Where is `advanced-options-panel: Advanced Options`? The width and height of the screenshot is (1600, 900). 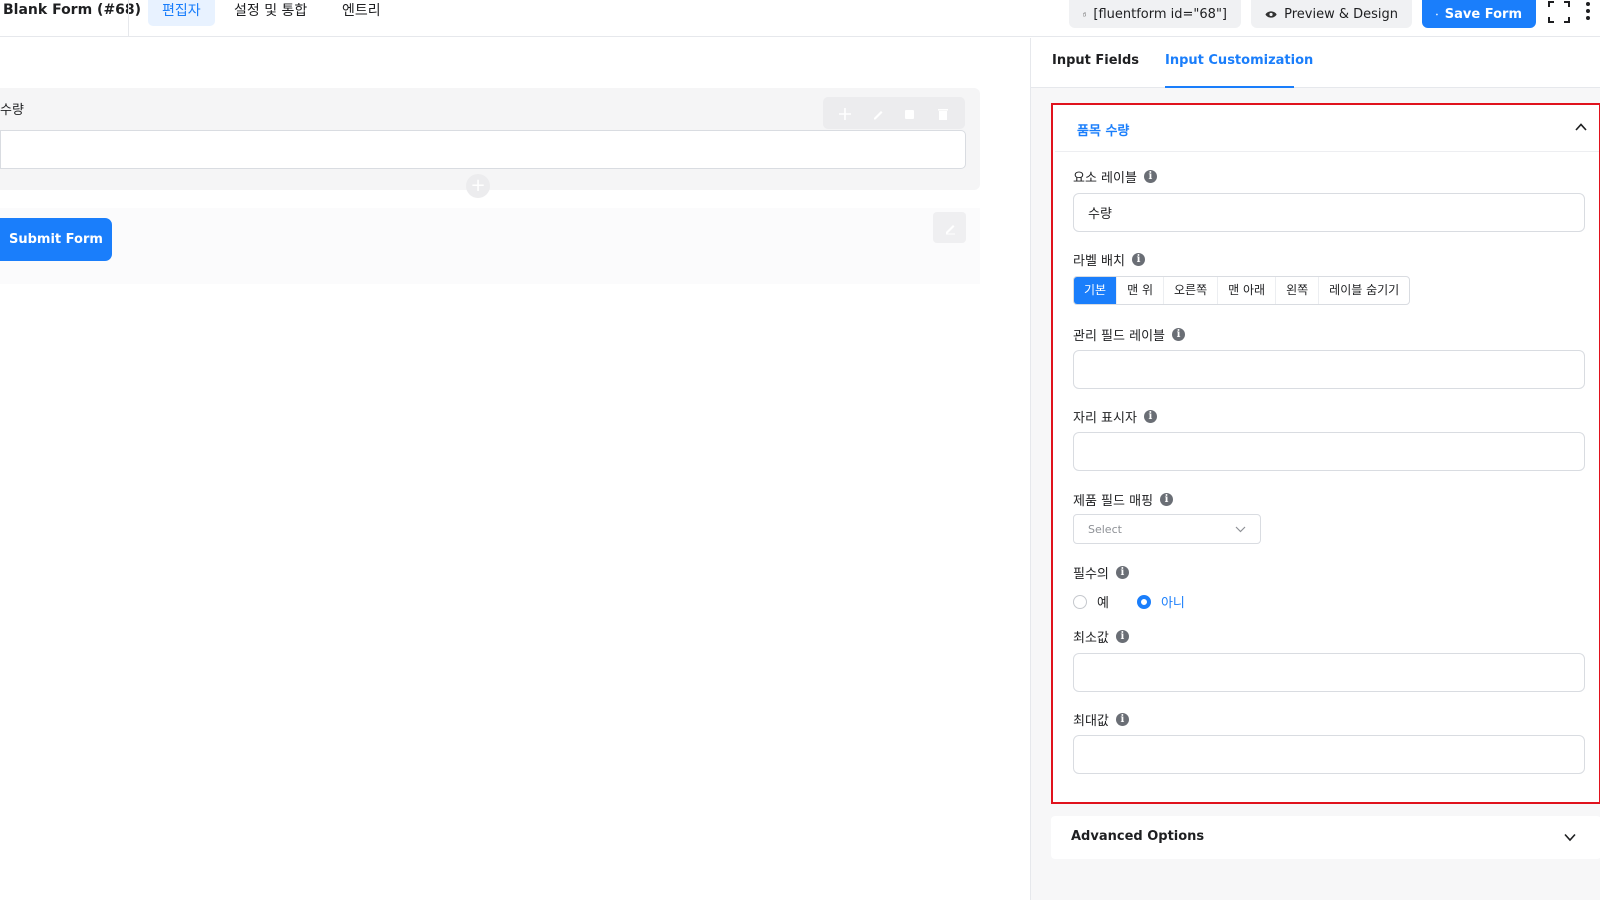
advanced-options-panel: Advanced Options is located at coordinates (1325, 837).